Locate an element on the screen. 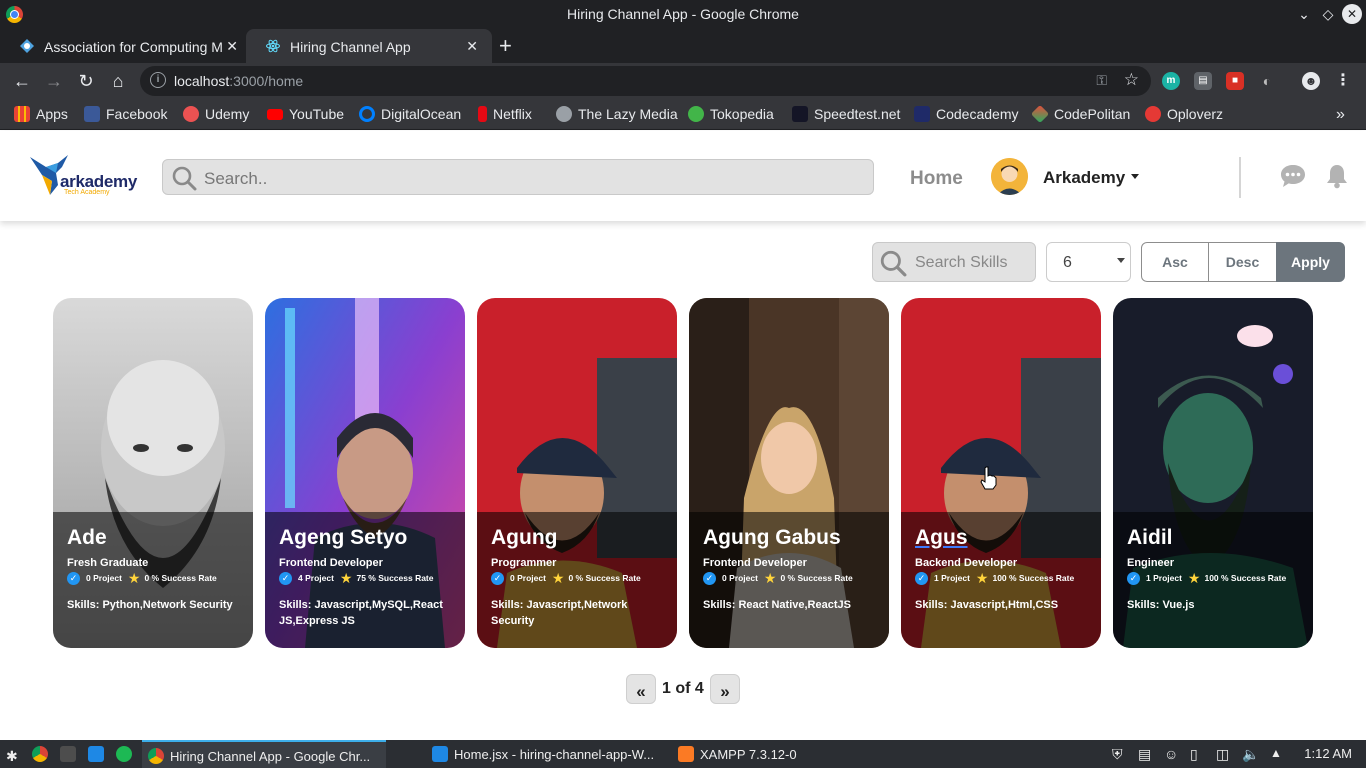 The image size is (1366, 768). engineer-name: Agus is located at coordinates (941, 537).